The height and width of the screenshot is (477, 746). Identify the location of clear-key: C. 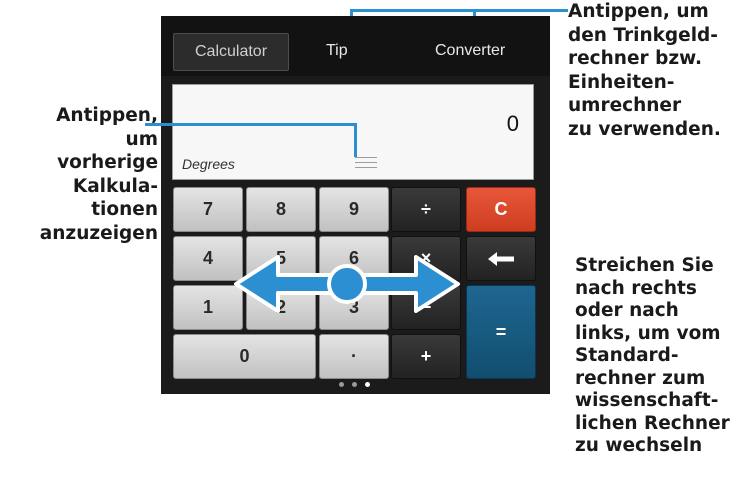
(501, 209).